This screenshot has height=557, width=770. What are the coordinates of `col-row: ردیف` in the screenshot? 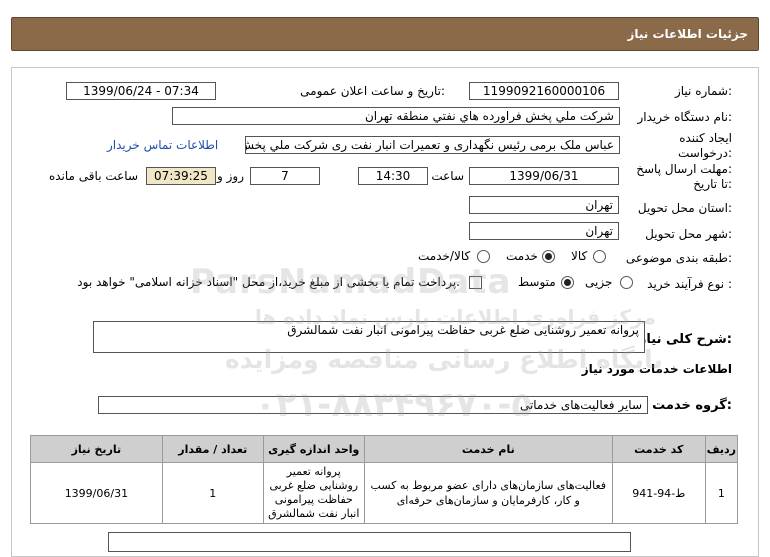 It's located at (721, 449).